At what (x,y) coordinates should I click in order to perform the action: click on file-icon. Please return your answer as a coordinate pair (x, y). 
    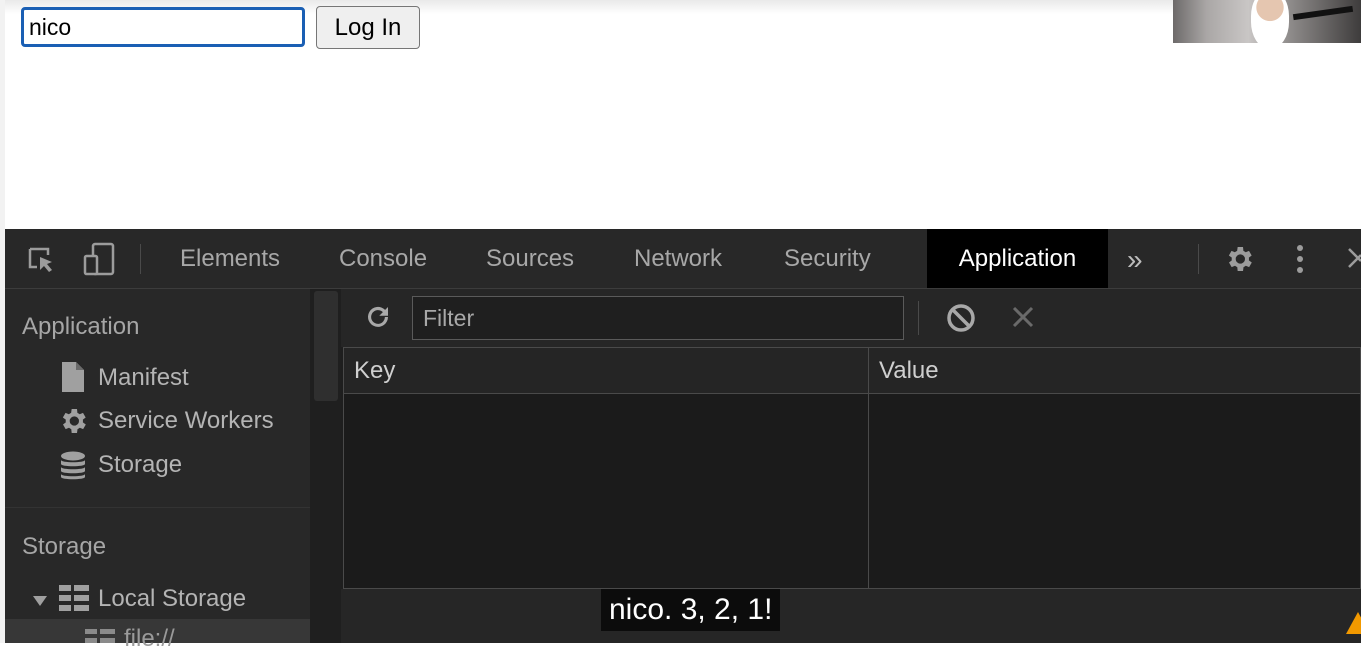
    Looking at the image, I should click on (73, 379).